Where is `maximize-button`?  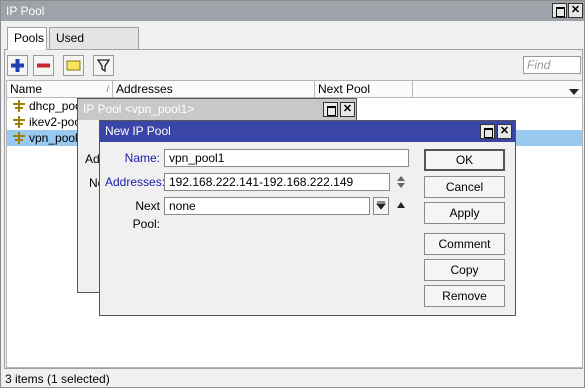
maximize-button is located at coordinates (559, 10).